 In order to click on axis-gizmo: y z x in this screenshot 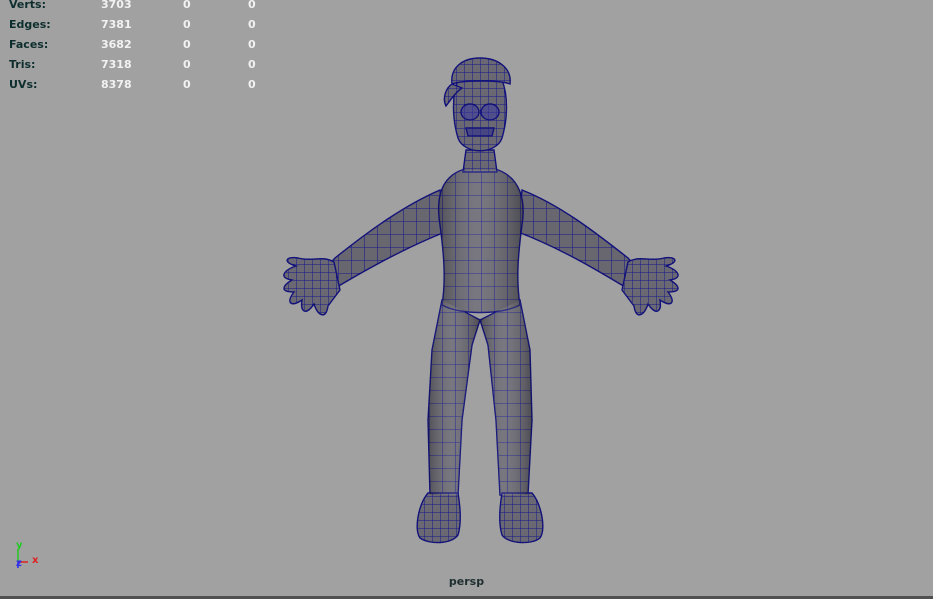, I will do `click(29, 556)`.